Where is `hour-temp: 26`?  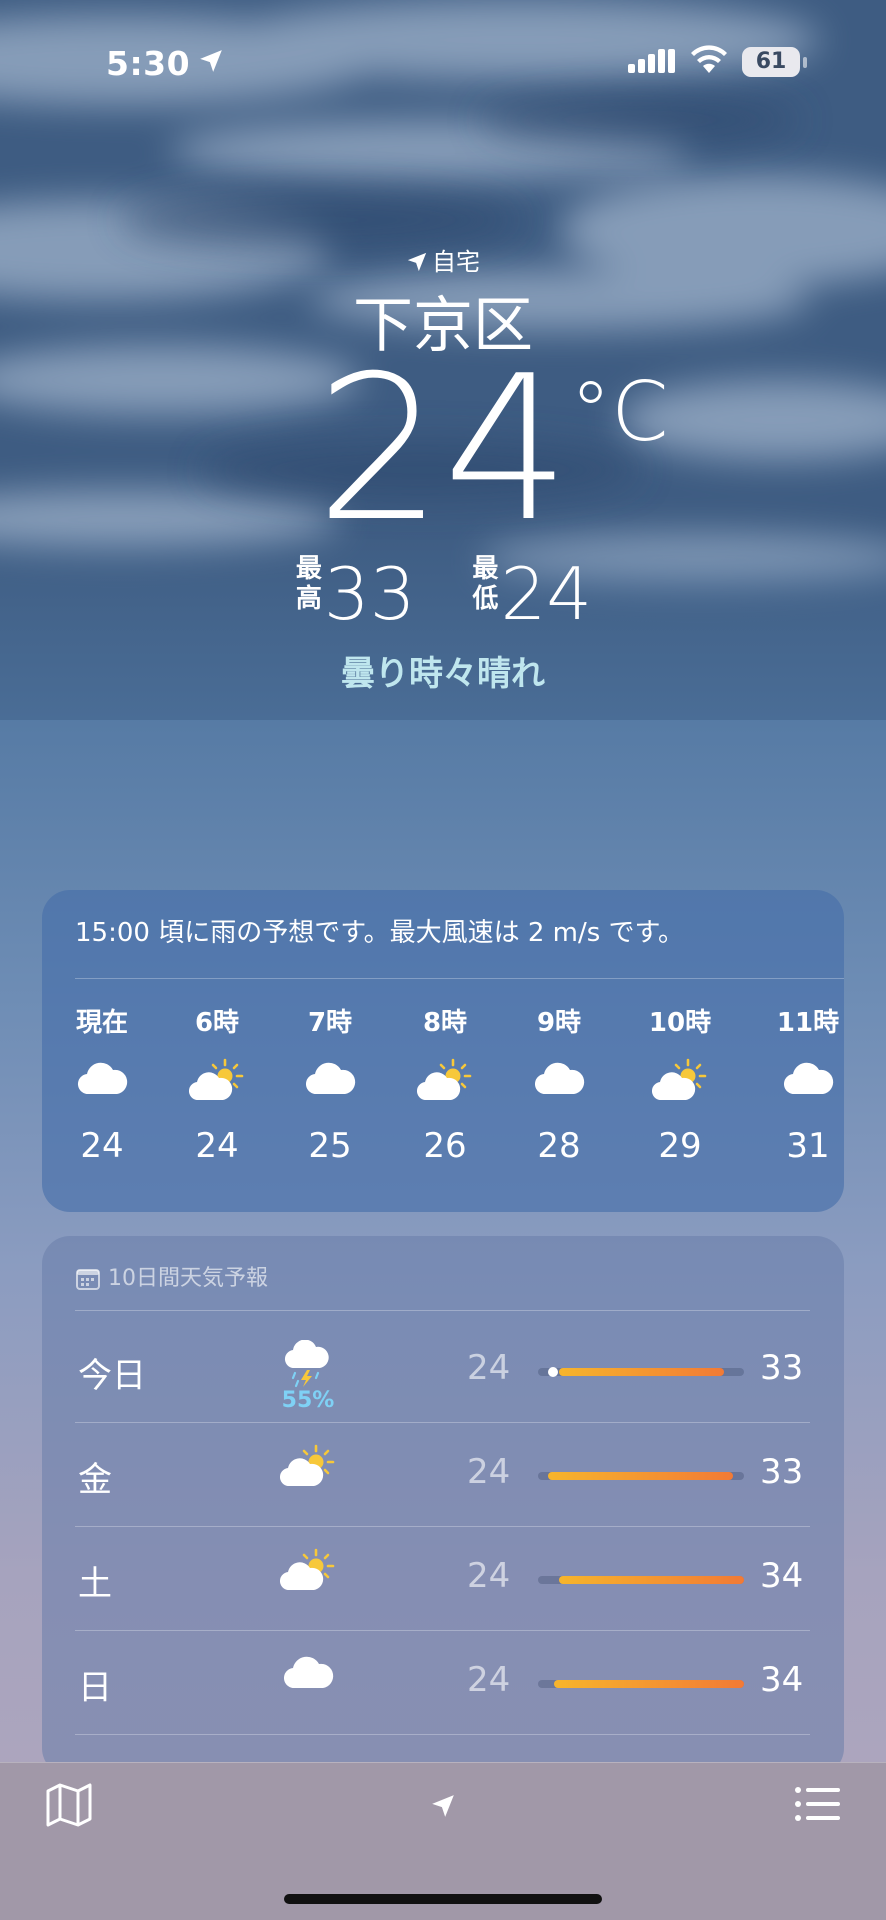
hour-temp: 26 is located at coordinates (445, 1146).